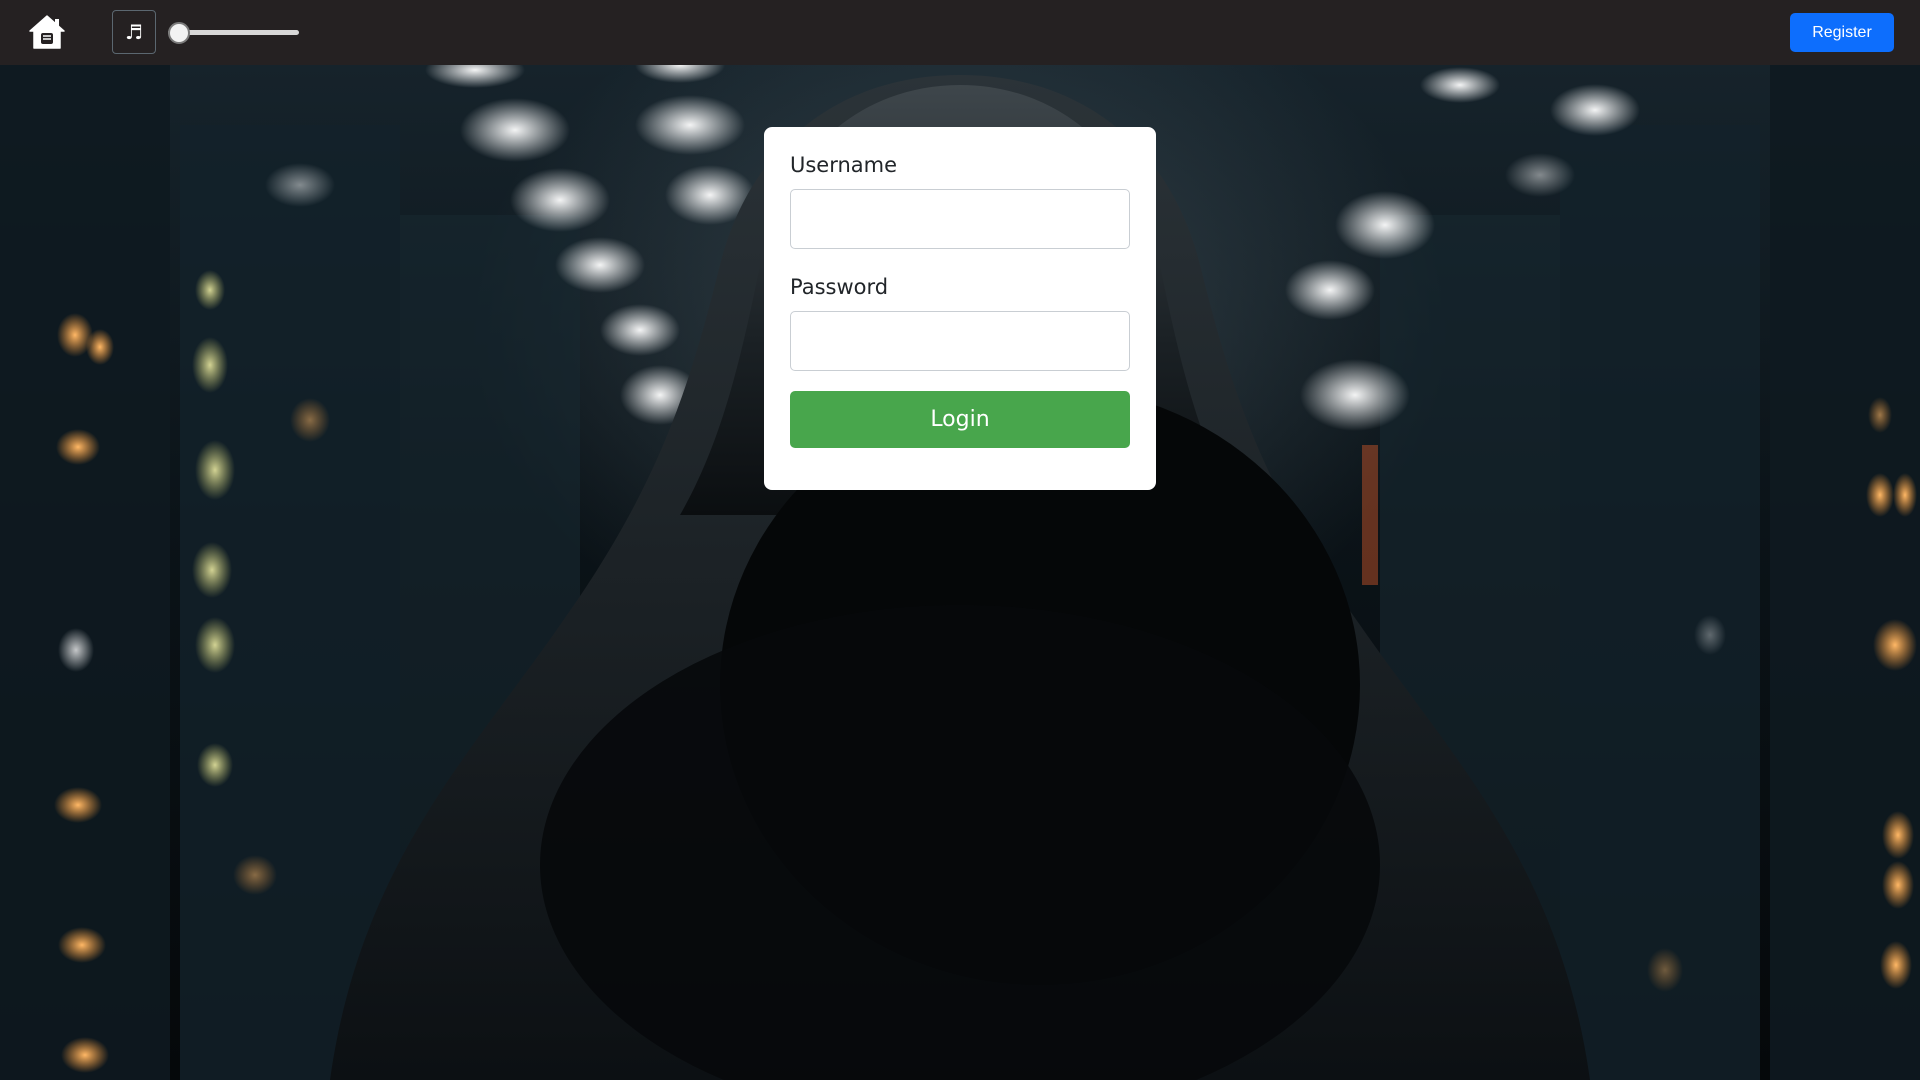 This screenshot has height=1080, width=1920. I want to click on login-button: Login, so click(960, 419).